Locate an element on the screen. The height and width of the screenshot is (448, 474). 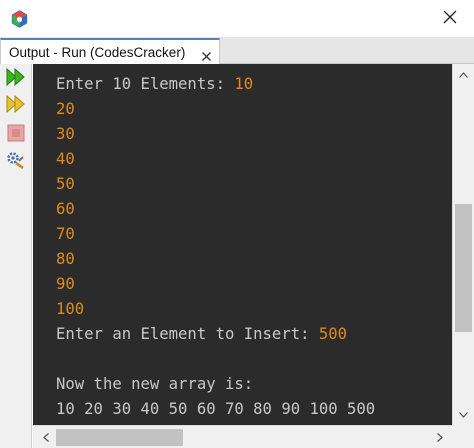
tab-strip: Output - Run (CodesCracker) is located at coordinates (237, 51).